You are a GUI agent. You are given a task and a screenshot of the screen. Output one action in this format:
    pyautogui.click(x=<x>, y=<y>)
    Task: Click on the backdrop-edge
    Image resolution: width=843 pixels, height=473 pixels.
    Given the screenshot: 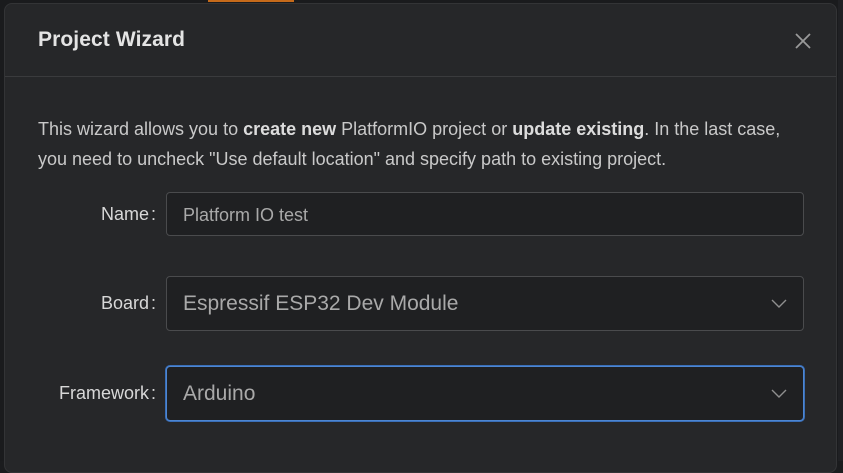 What is the action you would take?
    pyautogui.click(x=840, y=230)
    